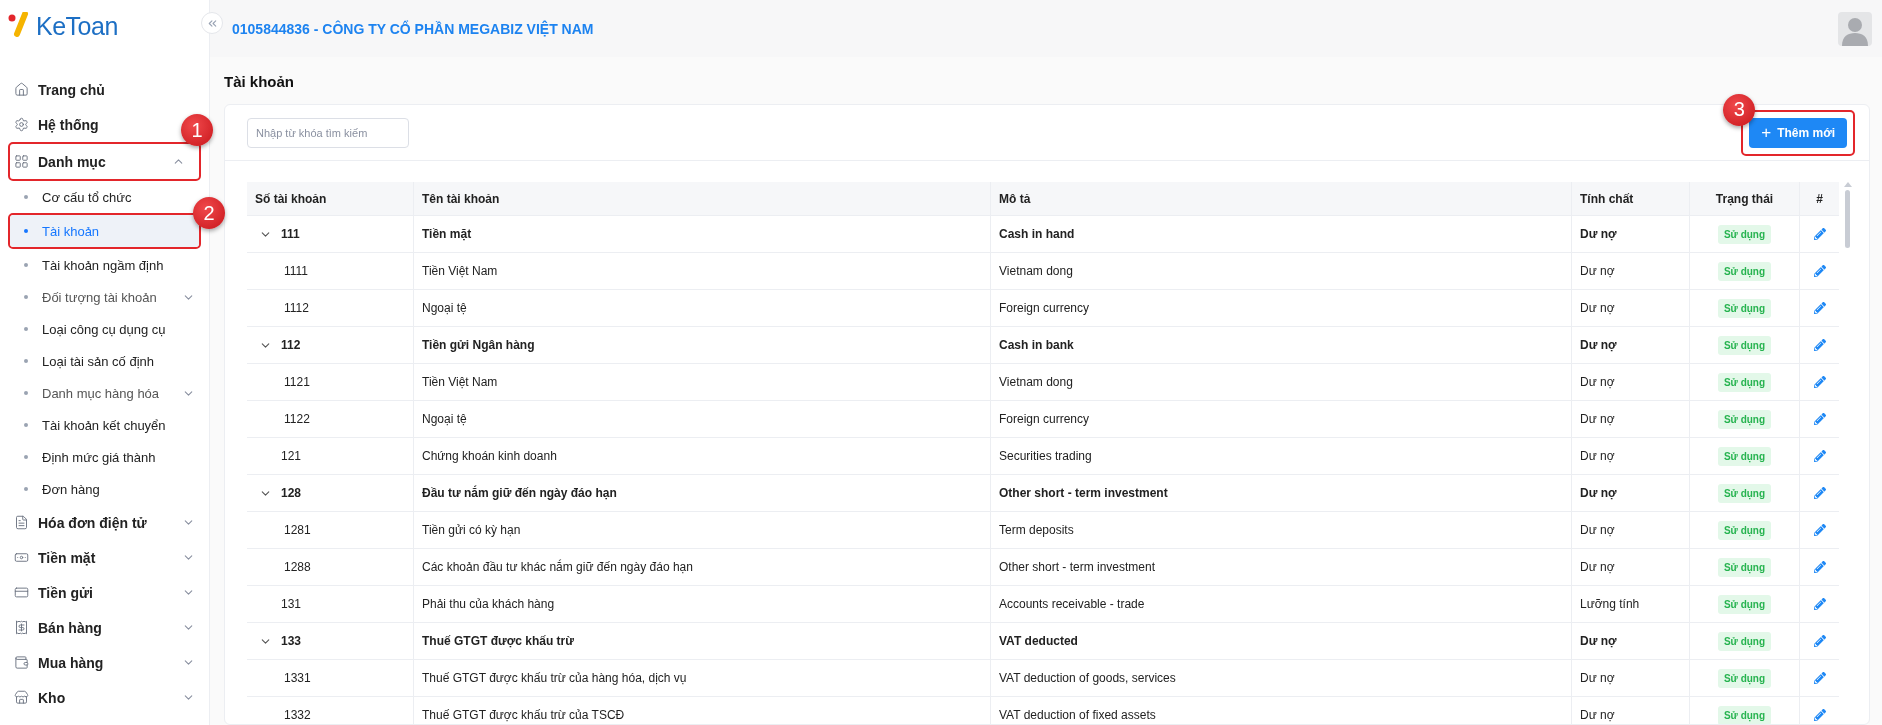  Describe the element at coordinates (1087, 678) in the screenshot. I see `account-description: VAT deduction of goods, services` at that location.